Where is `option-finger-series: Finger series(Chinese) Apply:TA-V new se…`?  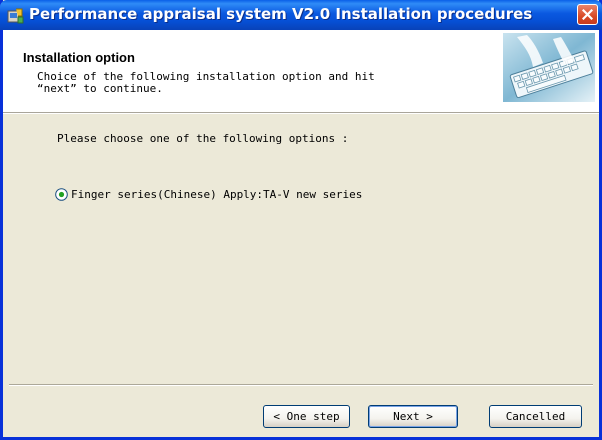 option-finger-series: Finger series(Chinese) Apply:TA-V new se… is located at coordinates (208, 194).